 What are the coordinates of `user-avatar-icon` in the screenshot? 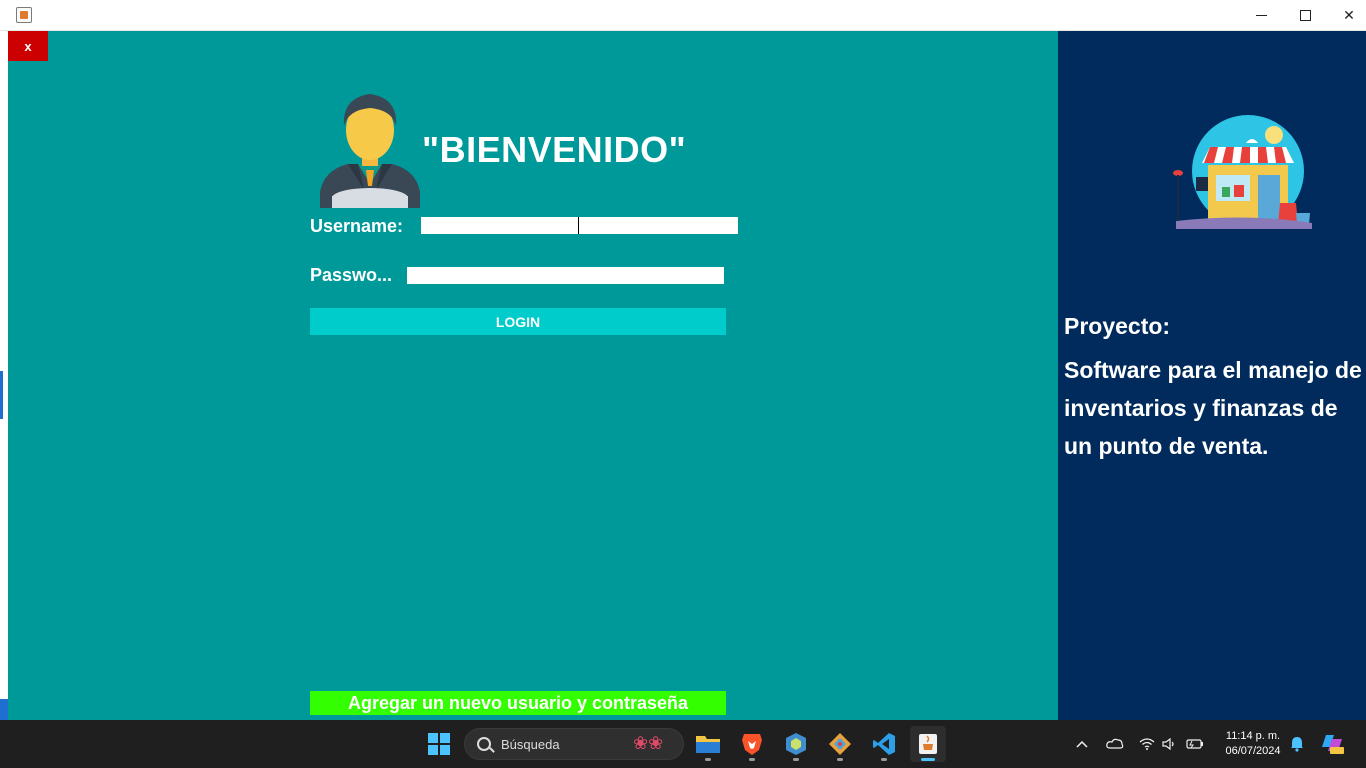 It's located at (370, 151).